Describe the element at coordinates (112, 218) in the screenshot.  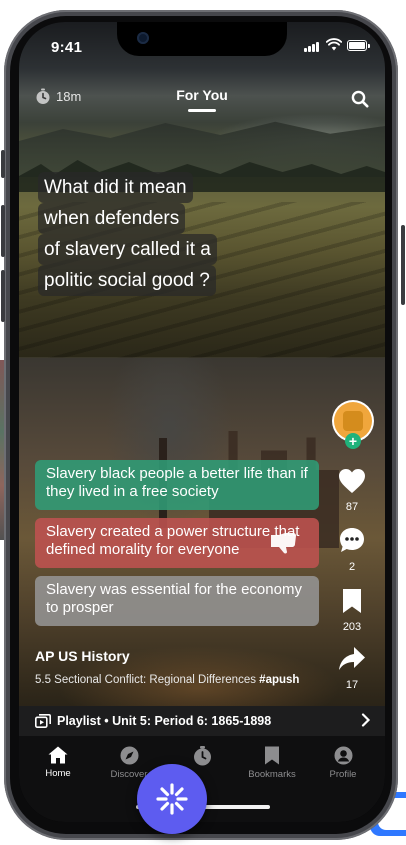
I see `question-line: when defenders` at that location.